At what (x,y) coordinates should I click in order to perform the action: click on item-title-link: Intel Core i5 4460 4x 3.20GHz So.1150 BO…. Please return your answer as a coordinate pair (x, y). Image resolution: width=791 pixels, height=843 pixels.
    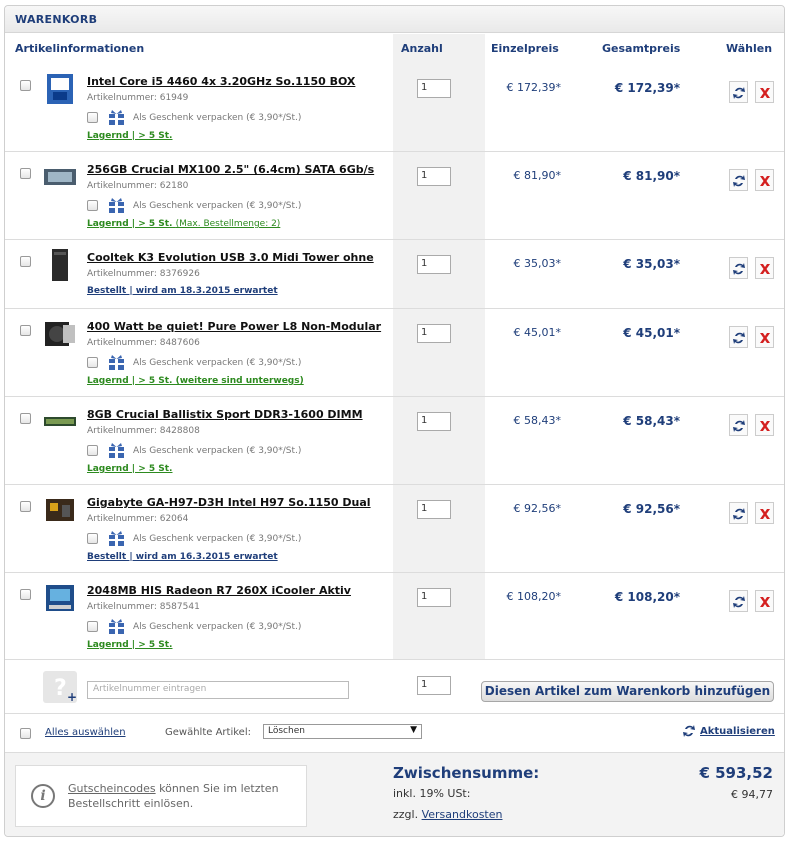
    Looking at the image, I should click on (221, 81).